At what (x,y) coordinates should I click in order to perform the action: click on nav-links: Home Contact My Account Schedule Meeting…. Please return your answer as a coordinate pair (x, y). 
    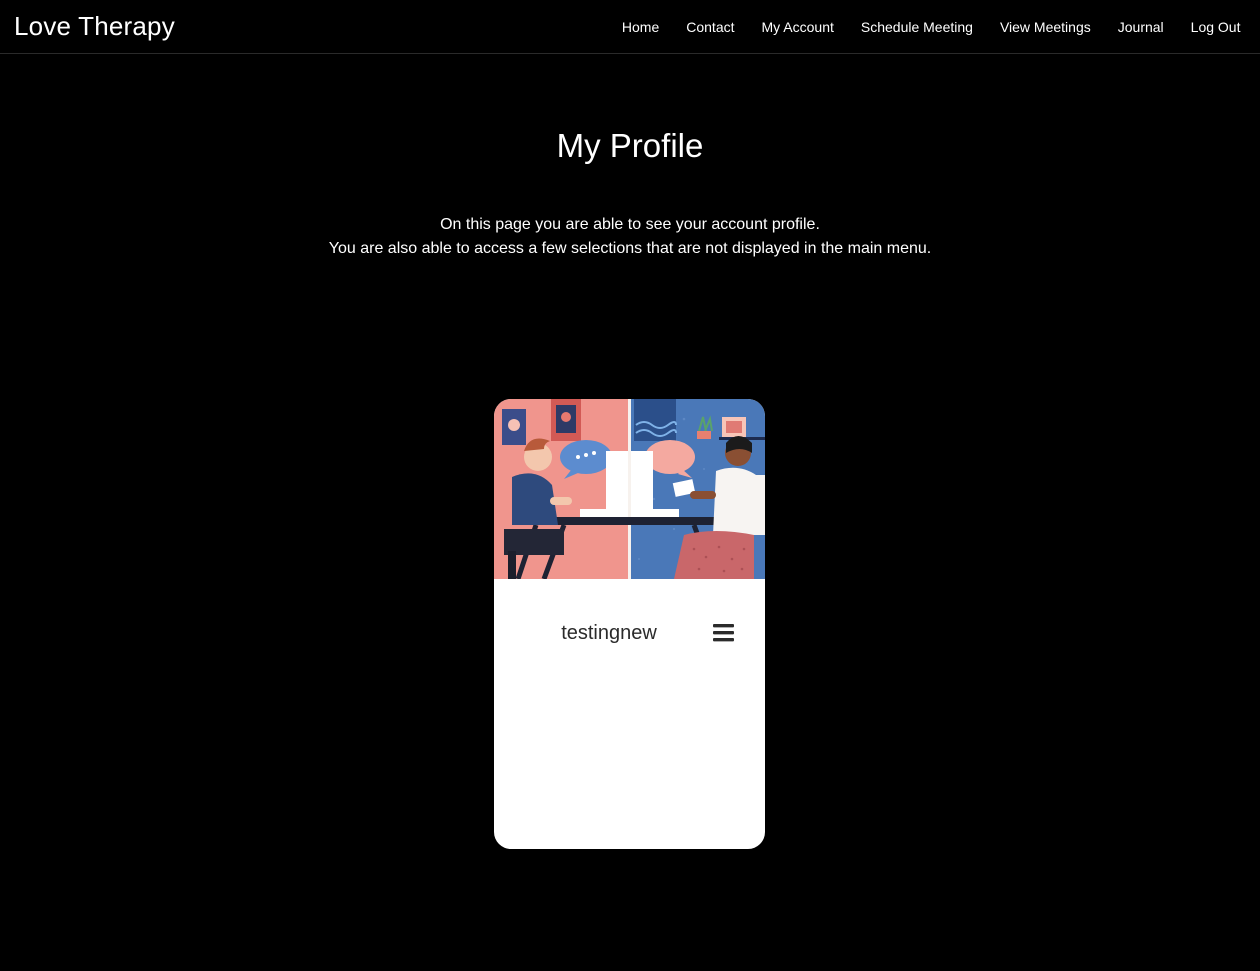
    Looking at the image, I should click on (931, 27).